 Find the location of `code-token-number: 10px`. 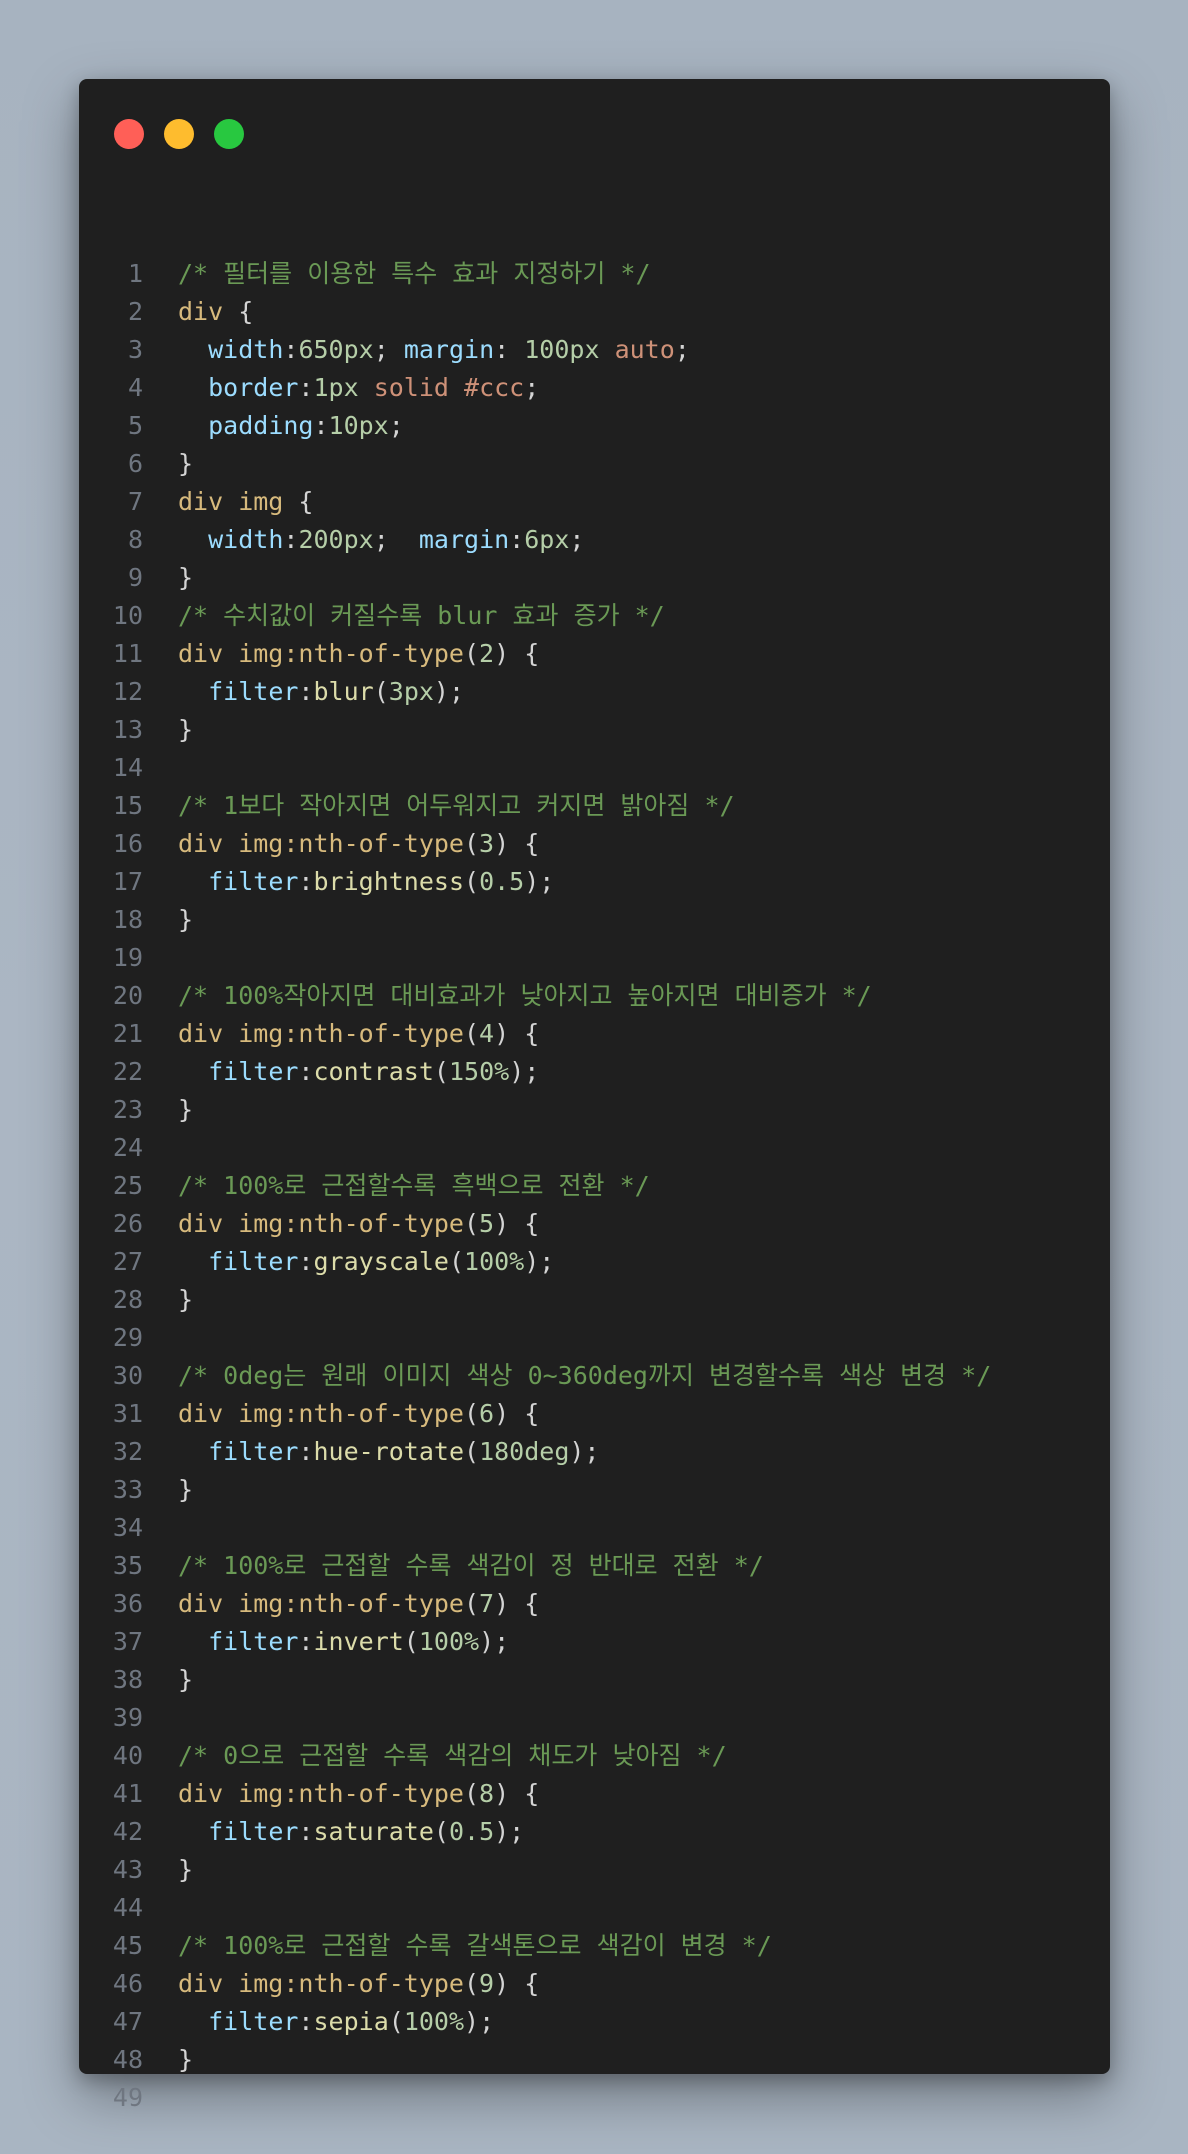

code-token-number: 10px is located at coordinates (358, 425).